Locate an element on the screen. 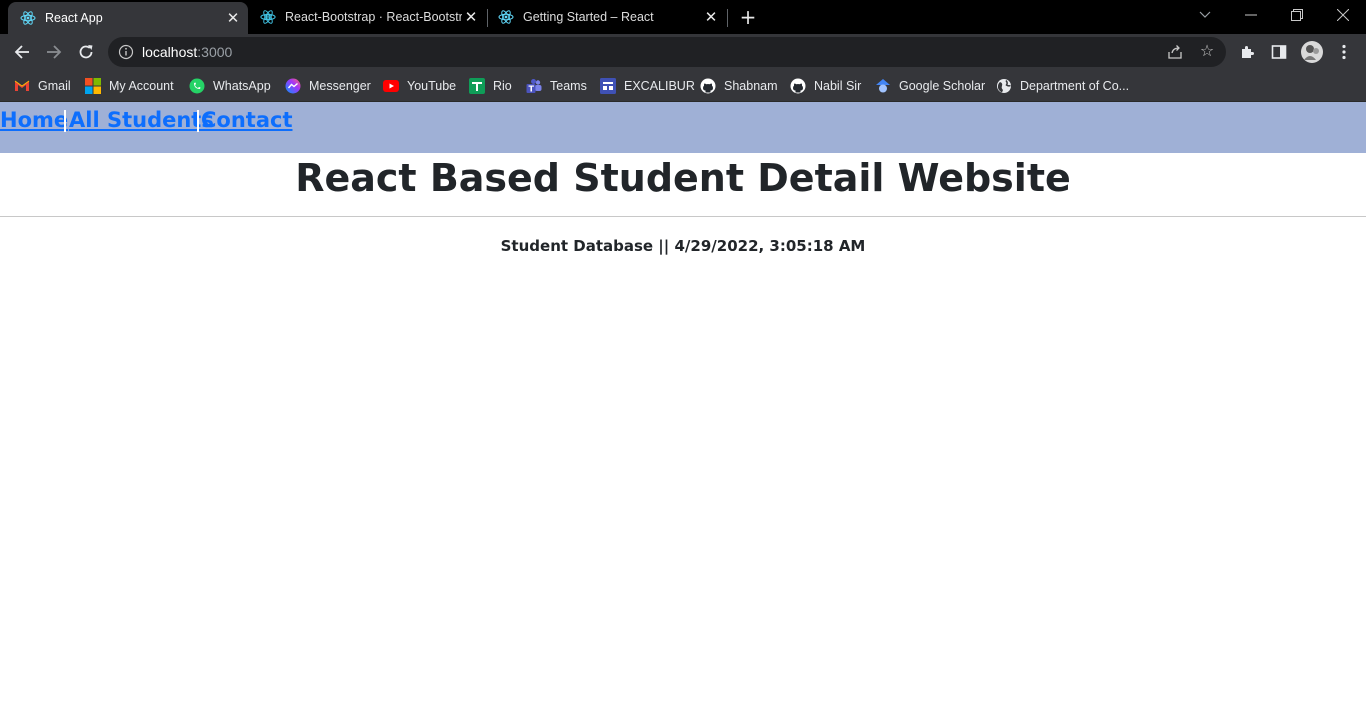  nav-link-all-students: All Students is located at coordinates (141, 120).